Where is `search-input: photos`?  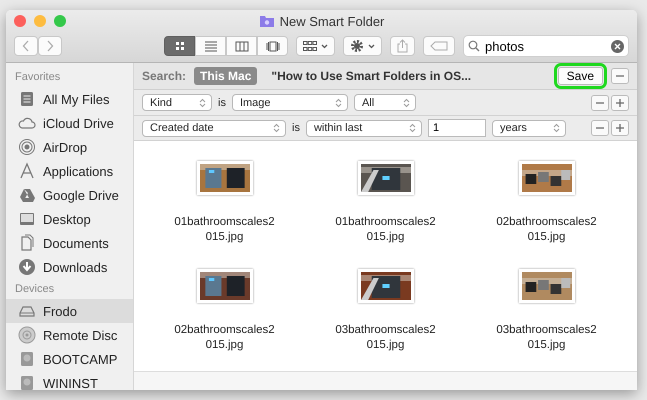
search-input: photos is located at coordinates (545, 46).